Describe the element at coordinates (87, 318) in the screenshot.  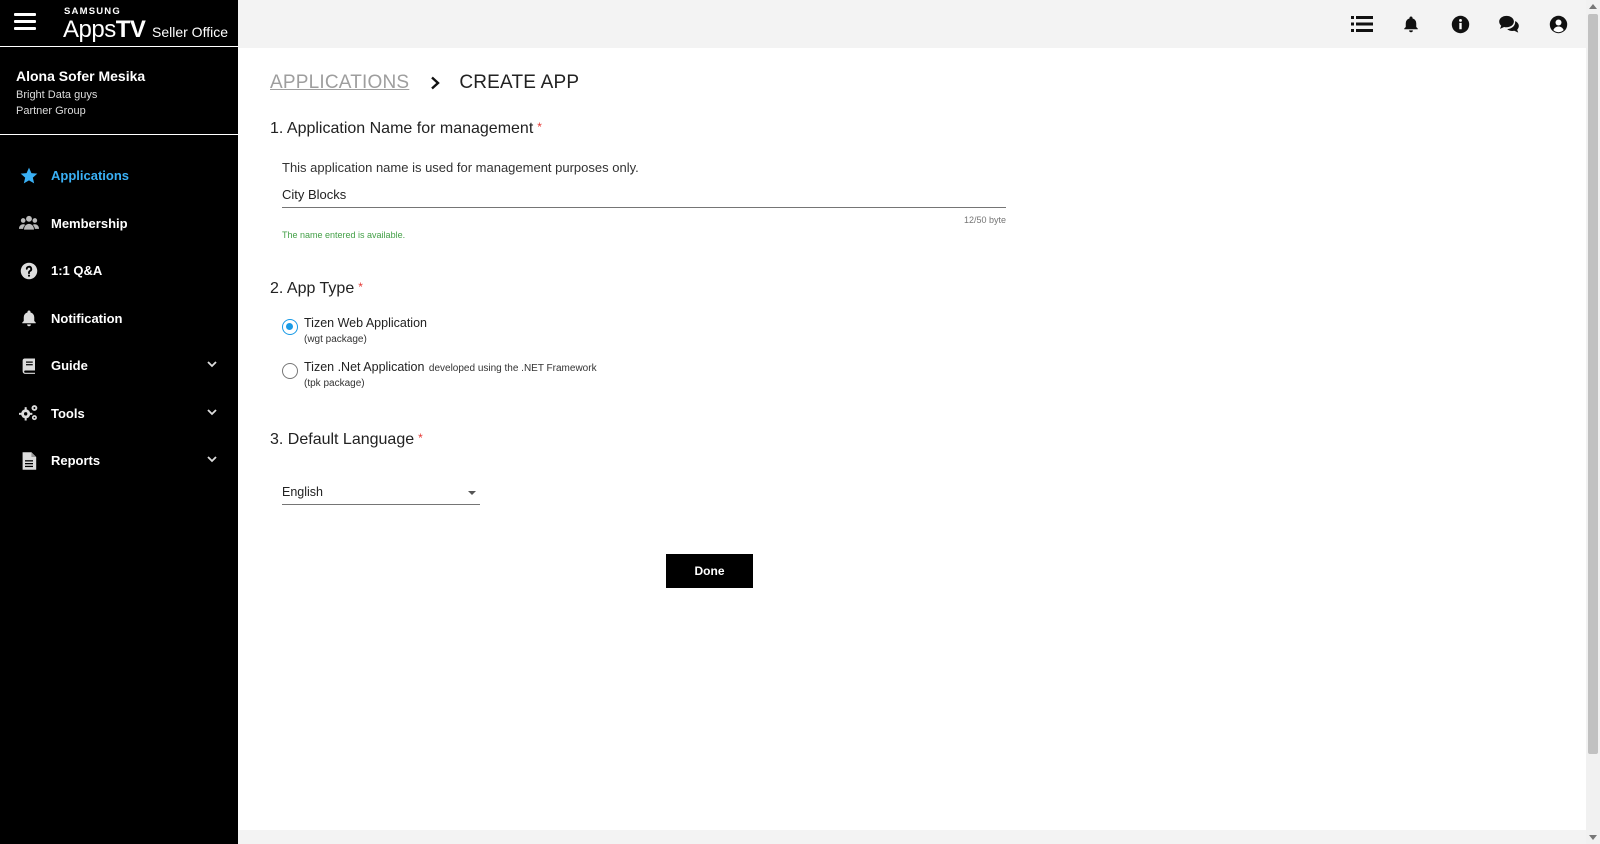
I see `sidebar-item-label: Notification` at that location.